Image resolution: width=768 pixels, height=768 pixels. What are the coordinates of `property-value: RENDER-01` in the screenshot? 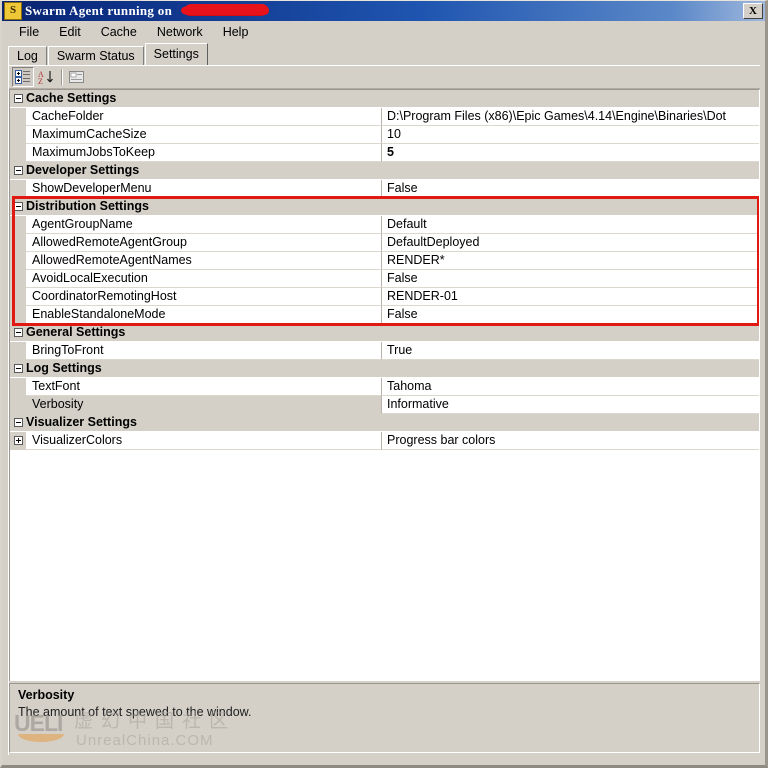 It's located at (570, 297).